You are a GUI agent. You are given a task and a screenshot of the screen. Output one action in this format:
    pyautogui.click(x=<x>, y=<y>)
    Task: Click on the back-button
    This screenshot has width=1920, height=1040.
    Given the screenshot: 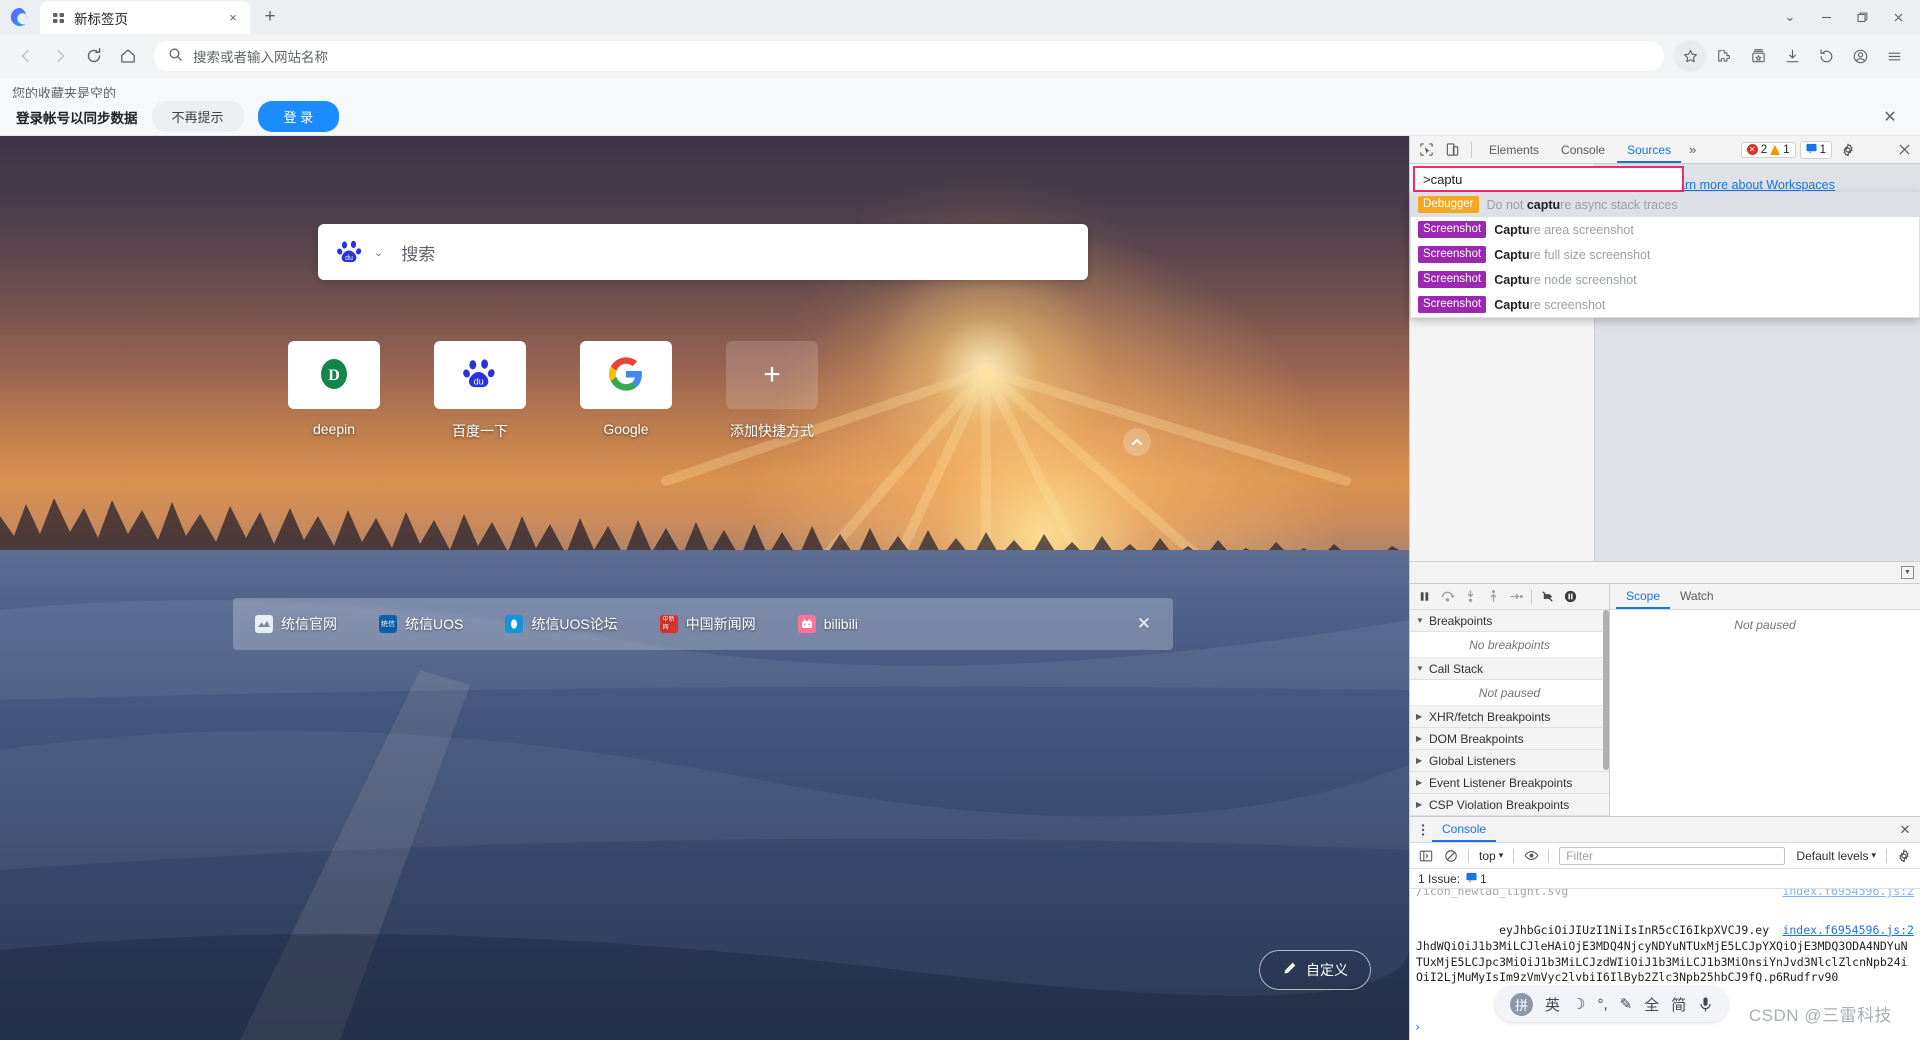 What is the action you would take?
    pyautogui.click(x=26, y=56)
    